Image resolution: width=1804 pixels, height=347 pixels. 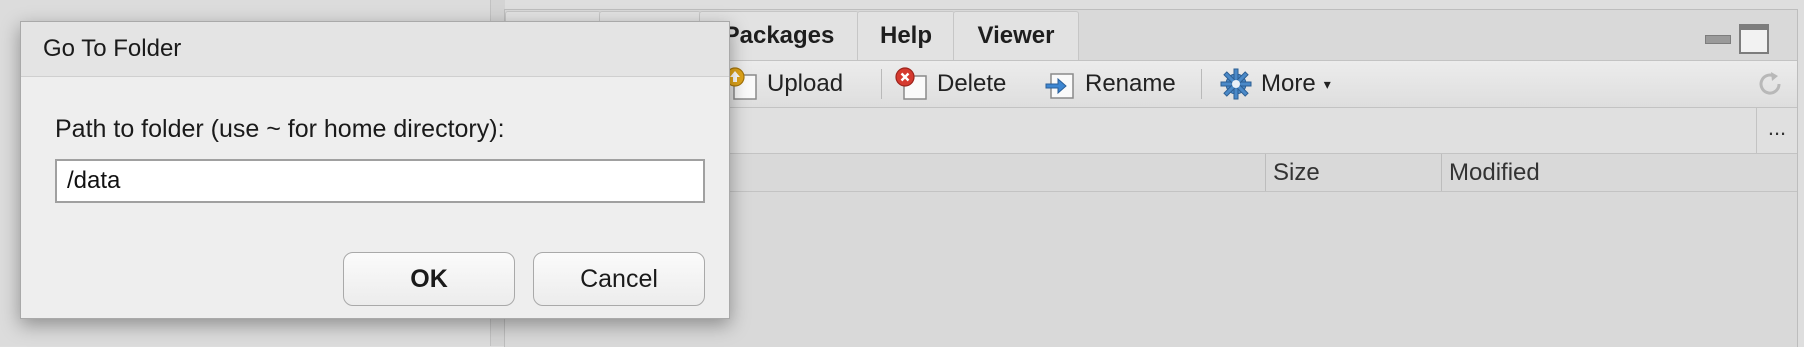 I want to click on tab-viewer: Viewer, so click(x=1016, y=35).